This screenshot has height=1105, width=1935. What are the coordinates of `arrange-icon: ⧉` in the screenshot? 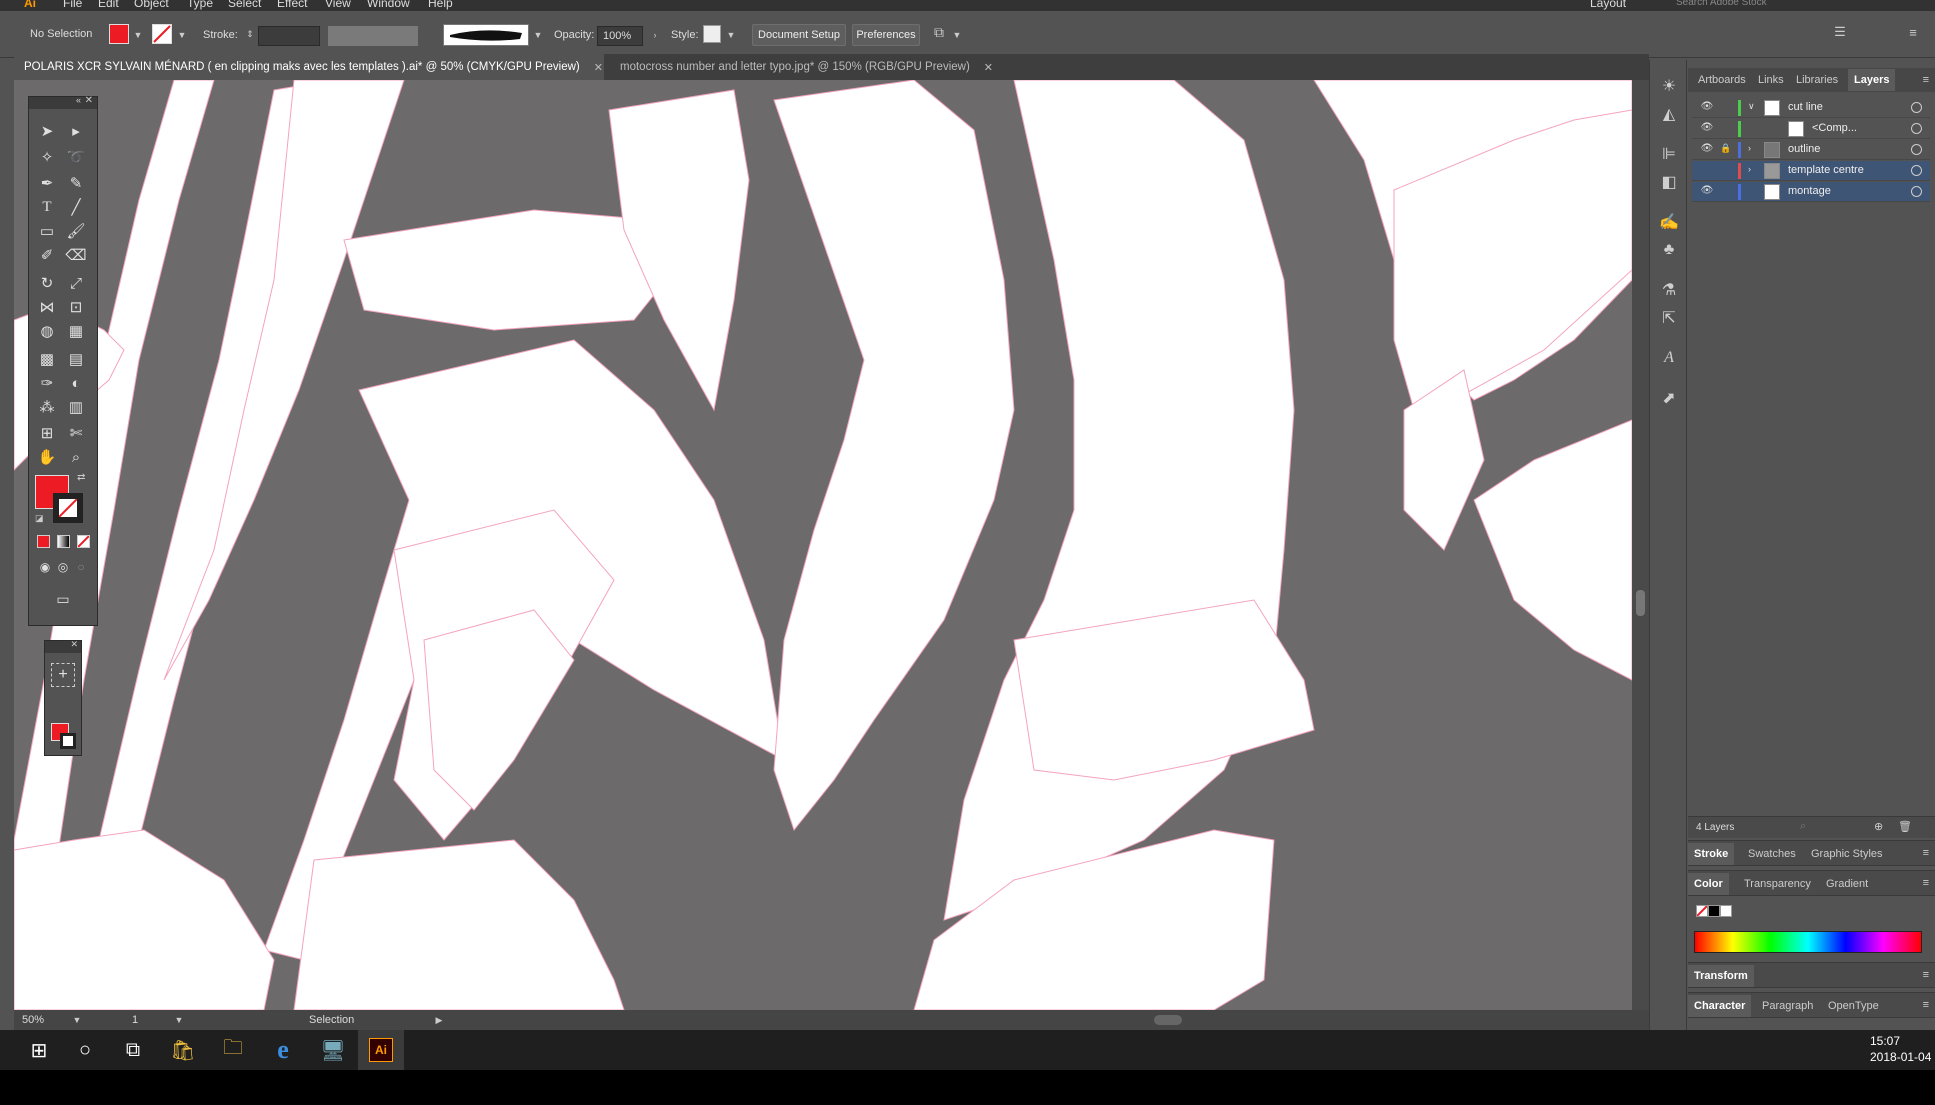 It's located at (939, 32).